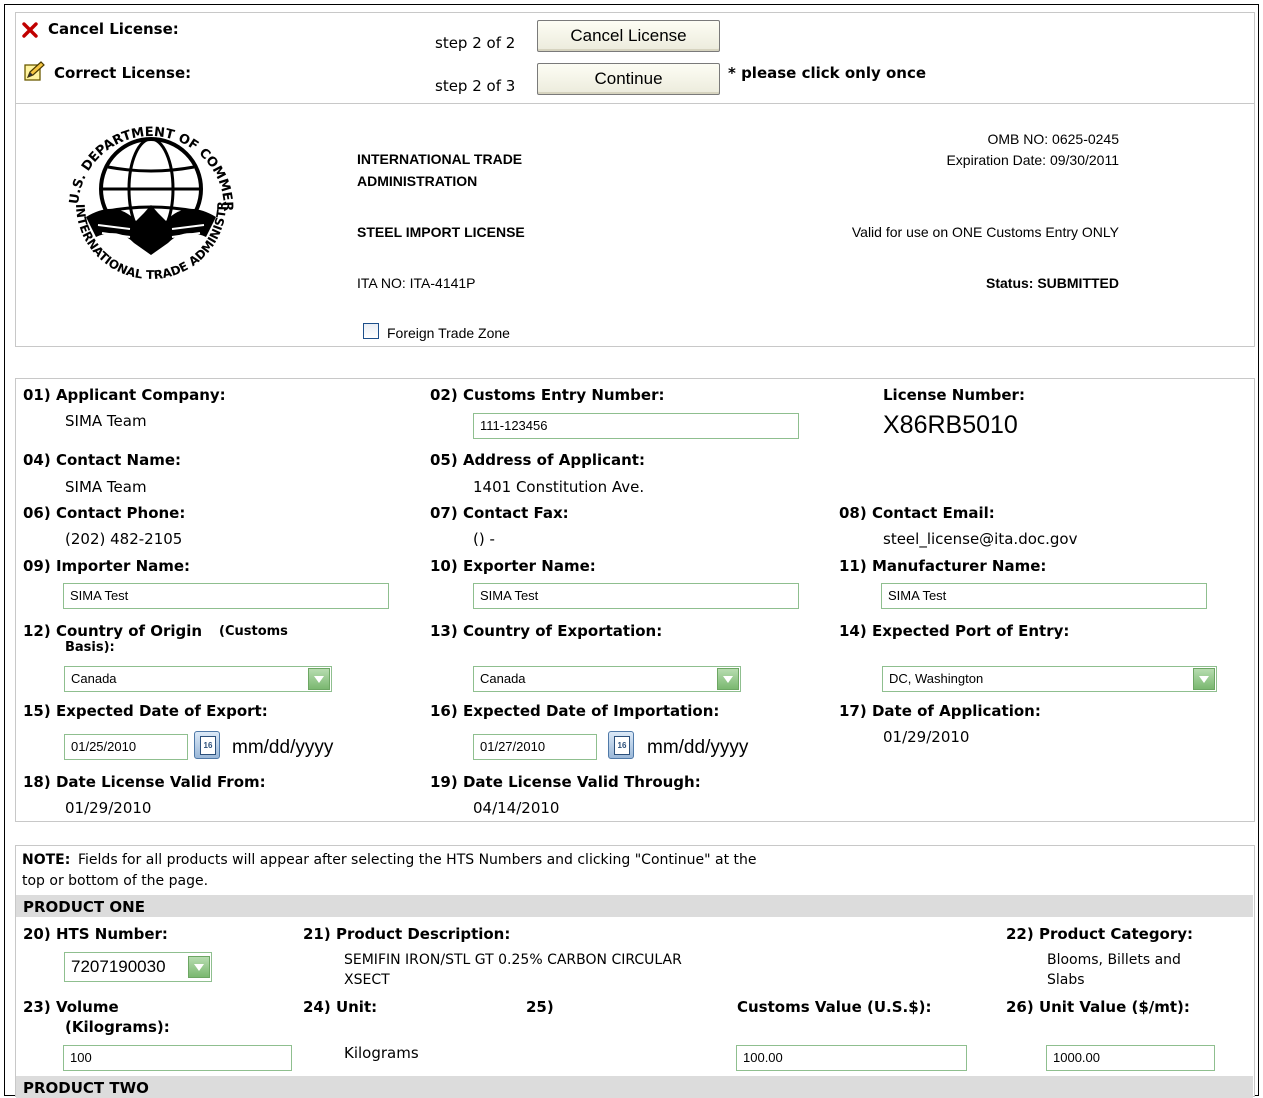  What do you see at coordinates (954, 631) in the screenshot?
I see `port-of-entry-label: 14) Expected Port of Entry:` at bounding box center [954, 631].